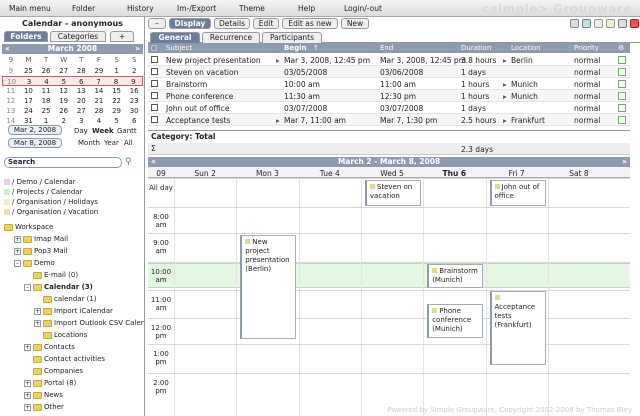 The height and width of the screenshot is (416, 640). What do you see at coordinates (598, 23) in the screenshot?
I see `copy-icon` at bounding box center [598, 23].